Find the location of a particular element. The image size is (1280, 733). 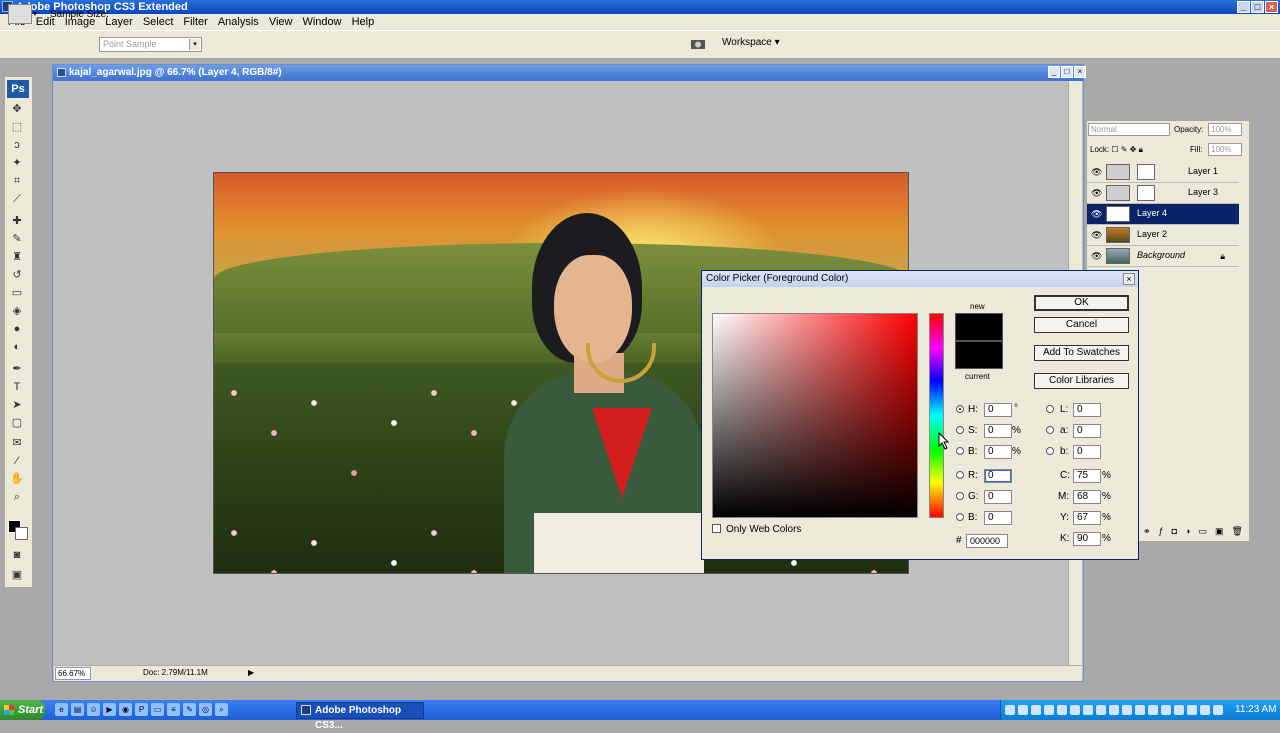

close-icon: × is located at coordinates (1129, 279).